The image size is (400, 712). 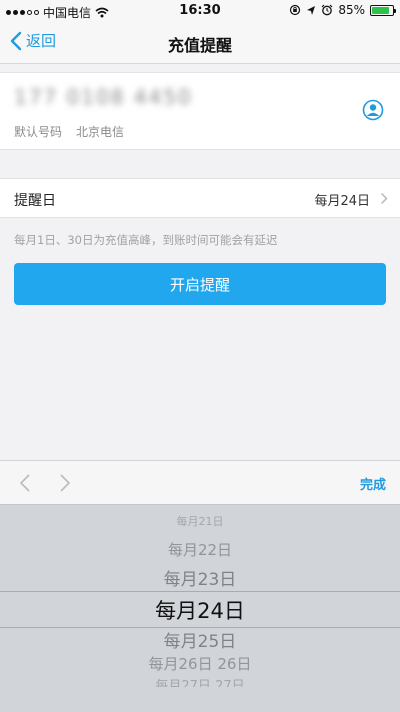 I want to click on picker-selection-top-line, so click(x=200, y=591).